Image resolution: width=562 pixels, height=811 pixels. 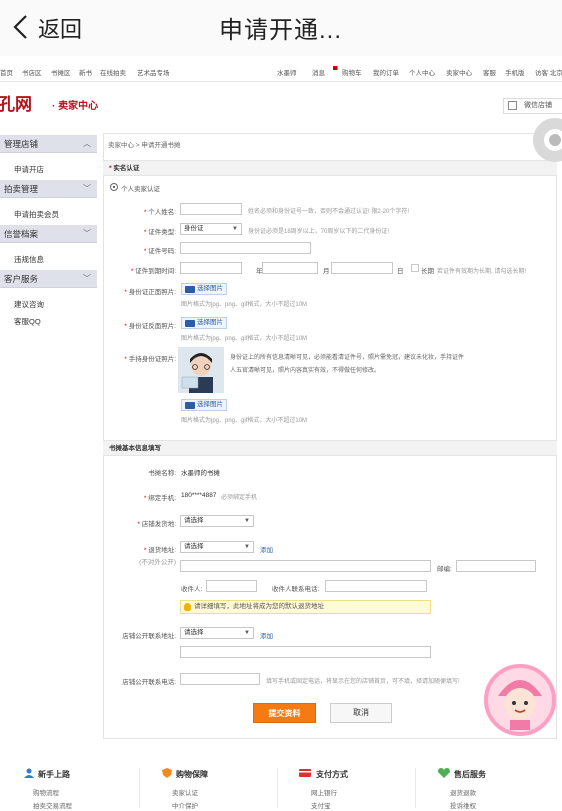 What do you see at coordinates (459, 72) in the screenshot?
I see `nav-seller-center: 卖家中心` at bounding box center [459, 72].